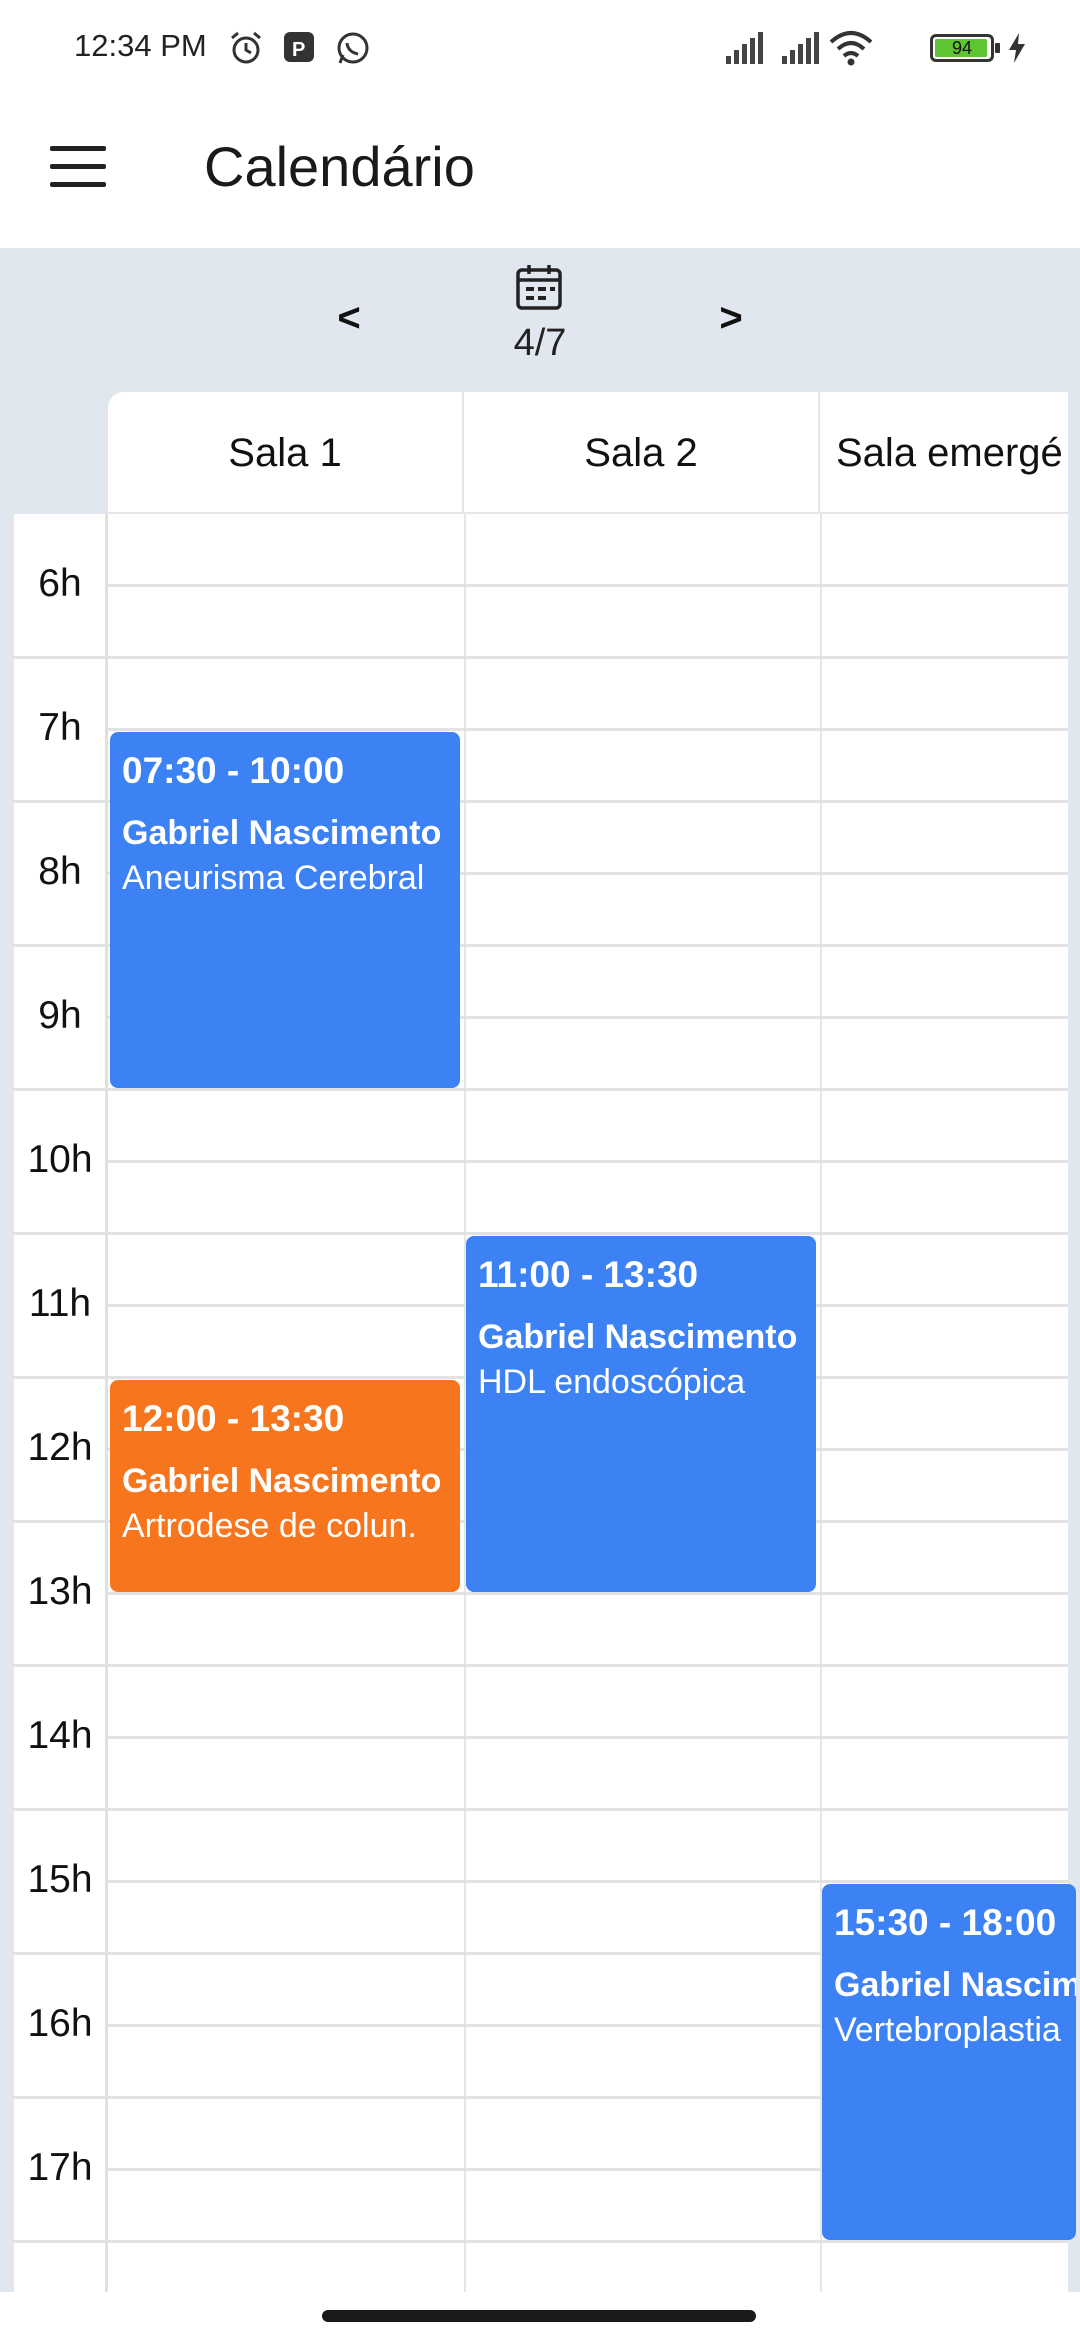  I want to click on event-procedure: Aneurisma Cerebral, so click(273, 878).